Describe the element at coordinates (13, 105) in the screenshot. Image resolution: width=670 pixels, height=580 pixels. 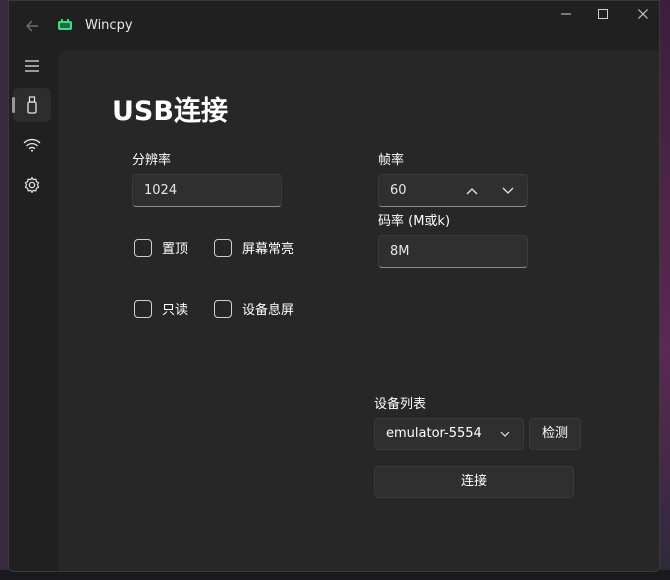
I see `selected-indicator` at that location.